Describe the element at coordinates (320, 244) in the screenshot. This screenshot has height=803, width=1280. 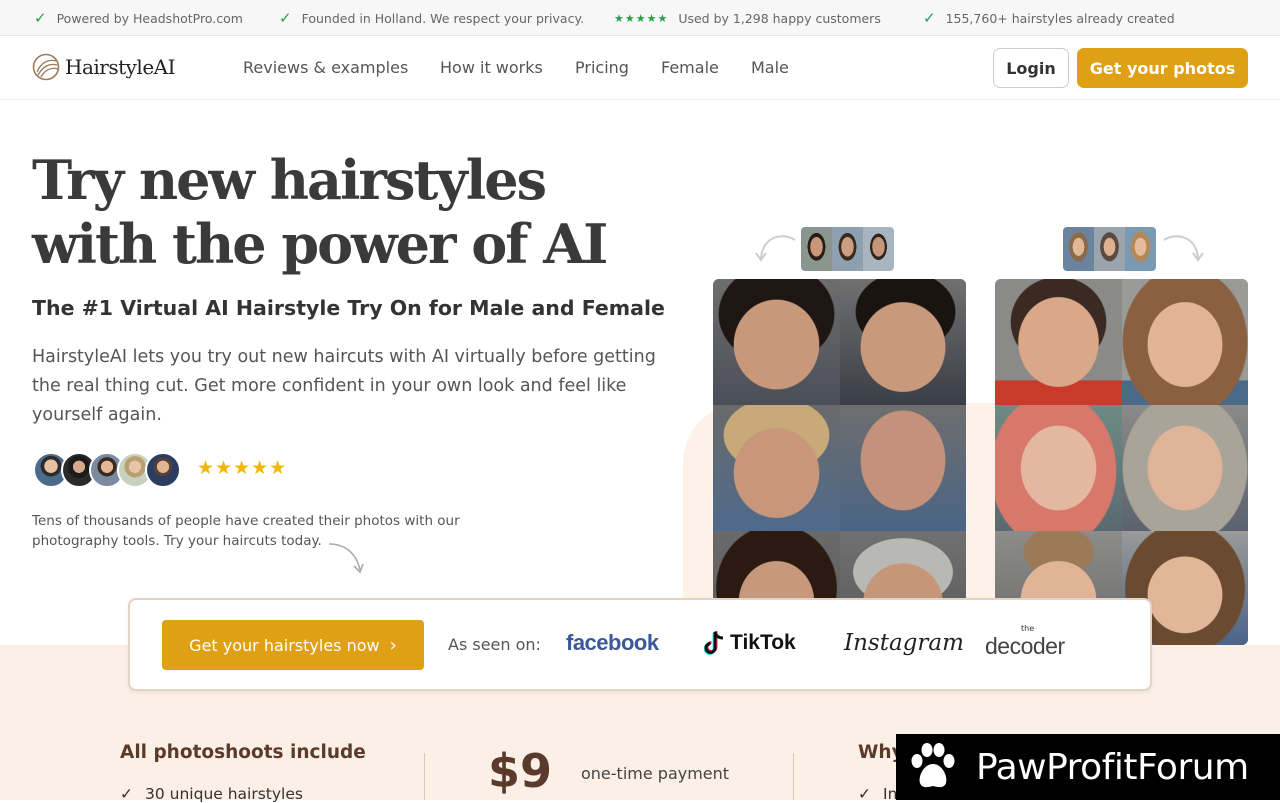
I see `hero-title-line2: with the power of AI` at that location.